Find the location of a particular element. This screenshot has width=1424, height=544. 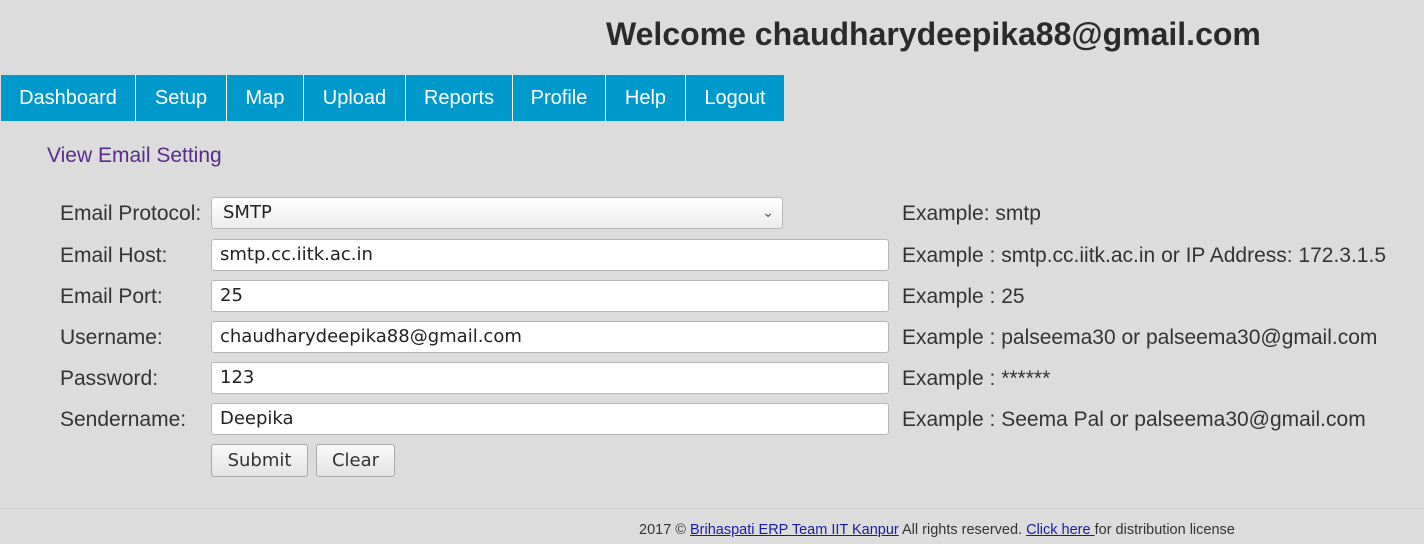

port-row: Email Port: 25 Example : 25 is located at coordinates (712, 297).